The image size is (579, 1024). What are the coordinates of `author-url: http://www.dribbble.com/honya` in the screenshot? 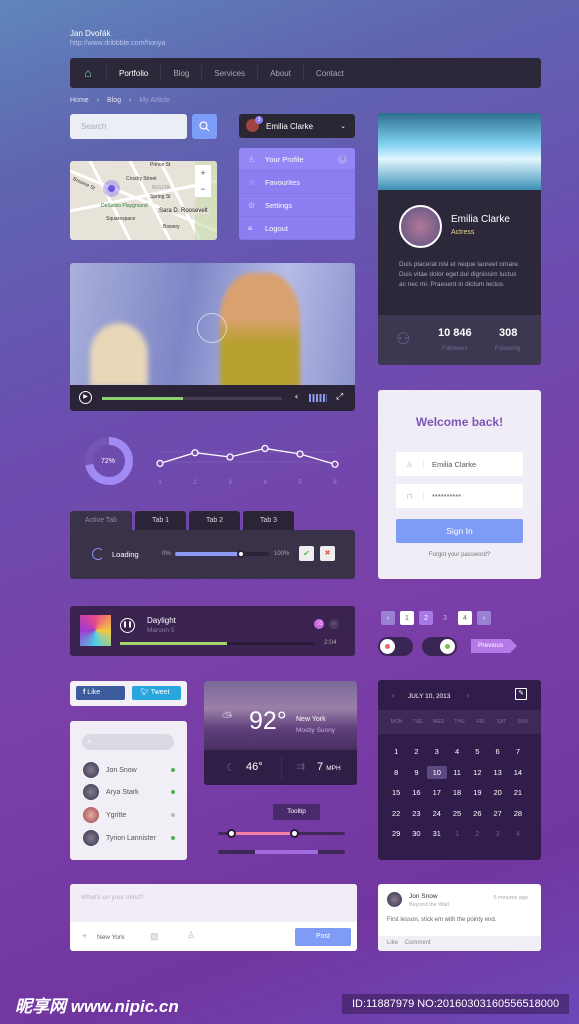 It's located at (117, 43).